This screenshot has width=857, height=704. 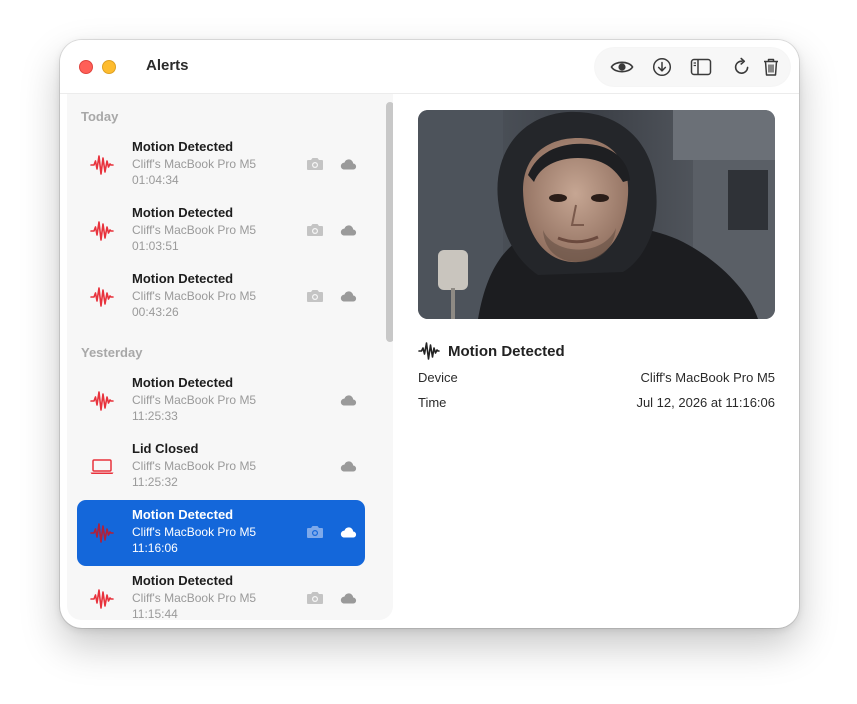 I want to click on title-bar: Alerts, so click(x=429, y=67).